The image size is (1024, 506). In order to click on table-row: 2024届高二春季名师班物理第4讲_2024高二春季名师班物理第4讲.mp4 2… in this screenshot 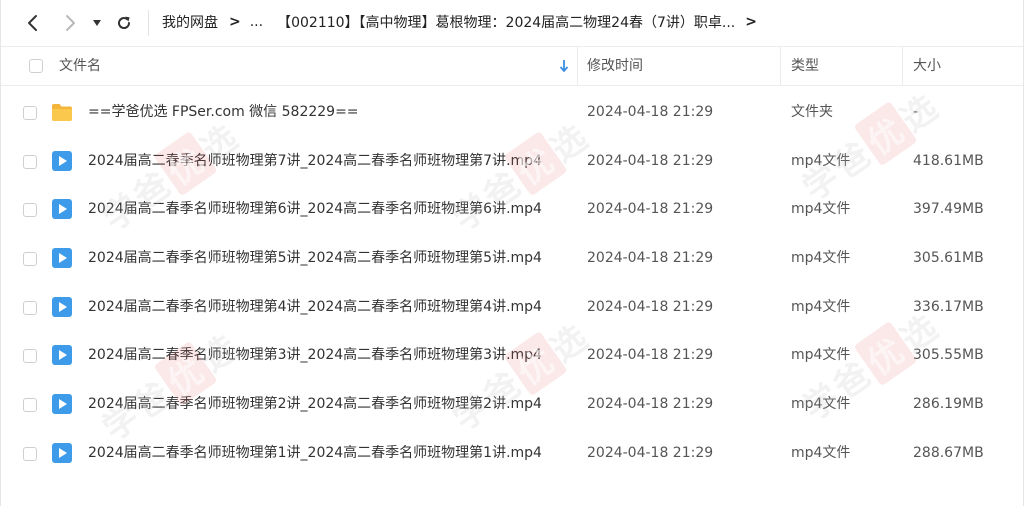, I will do `click(512, 307)`.